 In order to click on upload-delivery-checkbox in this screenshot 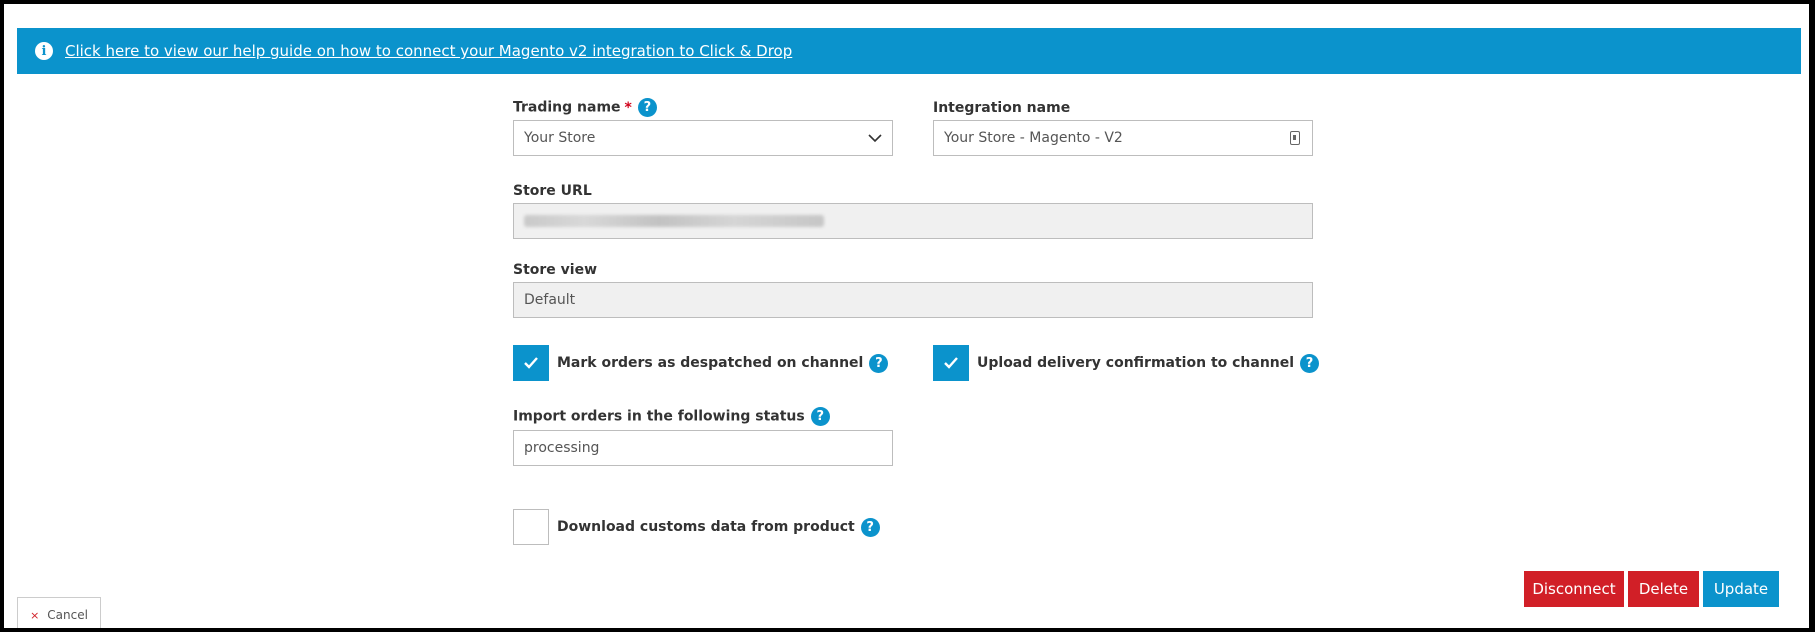, I will do `click(951, 363)`.